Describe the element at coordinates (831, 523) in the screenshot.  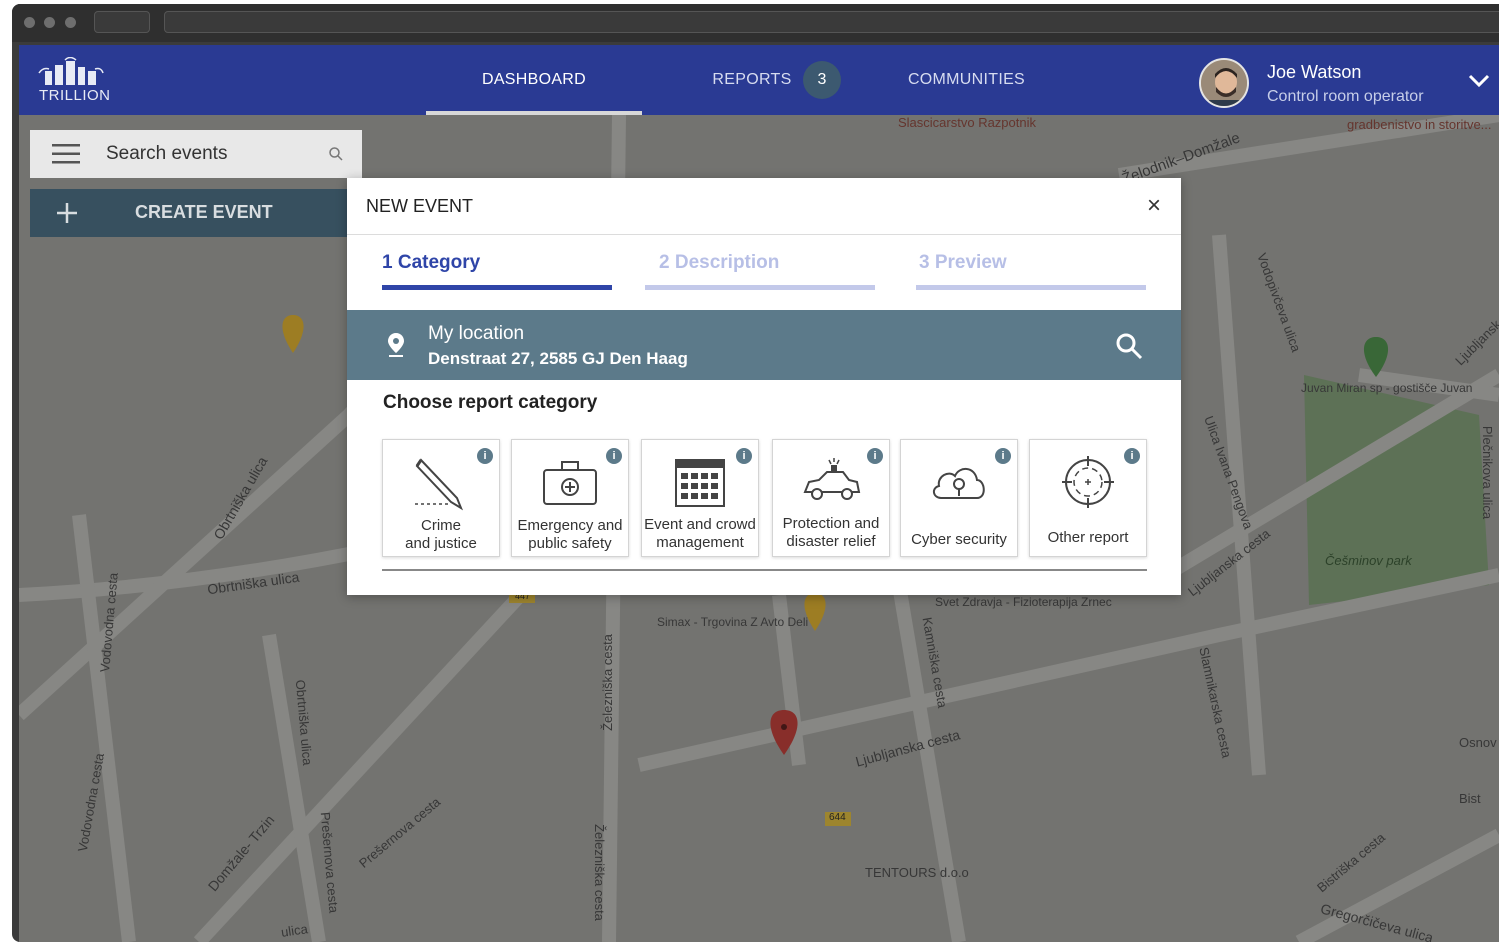
I see `category-label: Protection and` at that location.